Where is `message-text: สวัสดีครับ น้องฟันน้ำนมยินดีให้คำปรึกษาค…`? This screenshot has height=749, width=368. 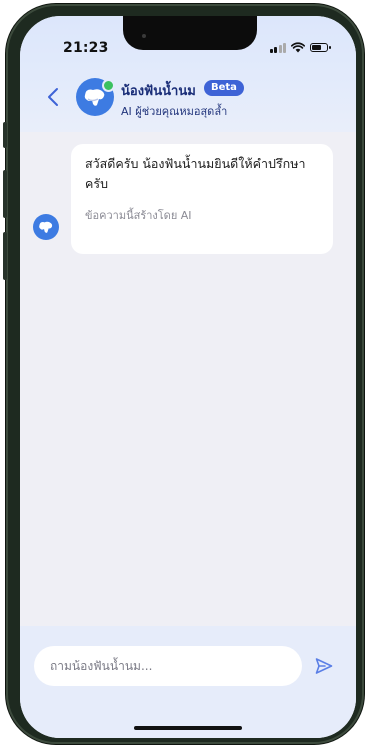
message-text: สวัสดีครับ น้องฟันน้ำนมยินดีให้คำปรึกษาค… is located at coordinates (195, 173).